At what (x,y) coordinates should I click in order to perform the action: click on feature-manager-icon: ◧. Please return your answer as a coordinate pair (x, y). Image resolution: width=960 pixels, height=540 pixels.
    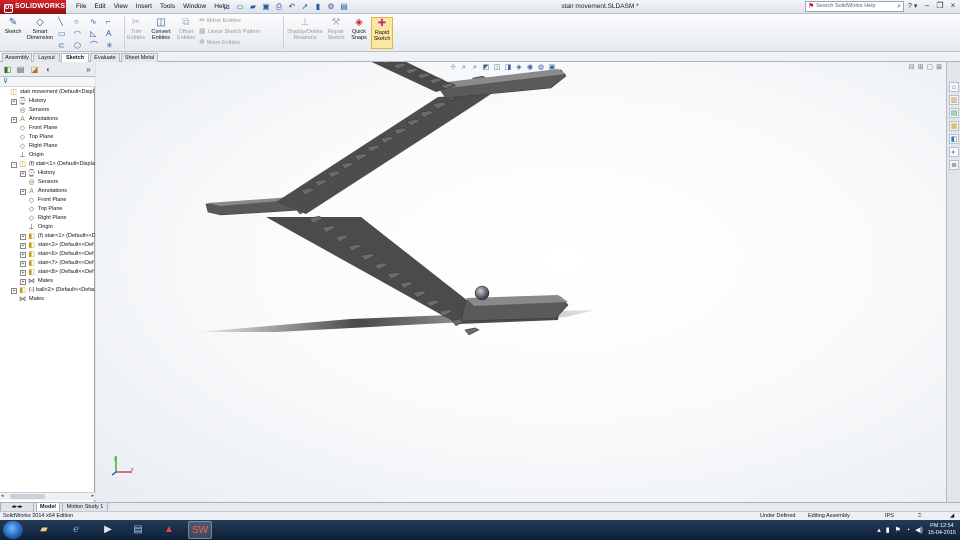
    Looking at the image, I should click on (7, 70).